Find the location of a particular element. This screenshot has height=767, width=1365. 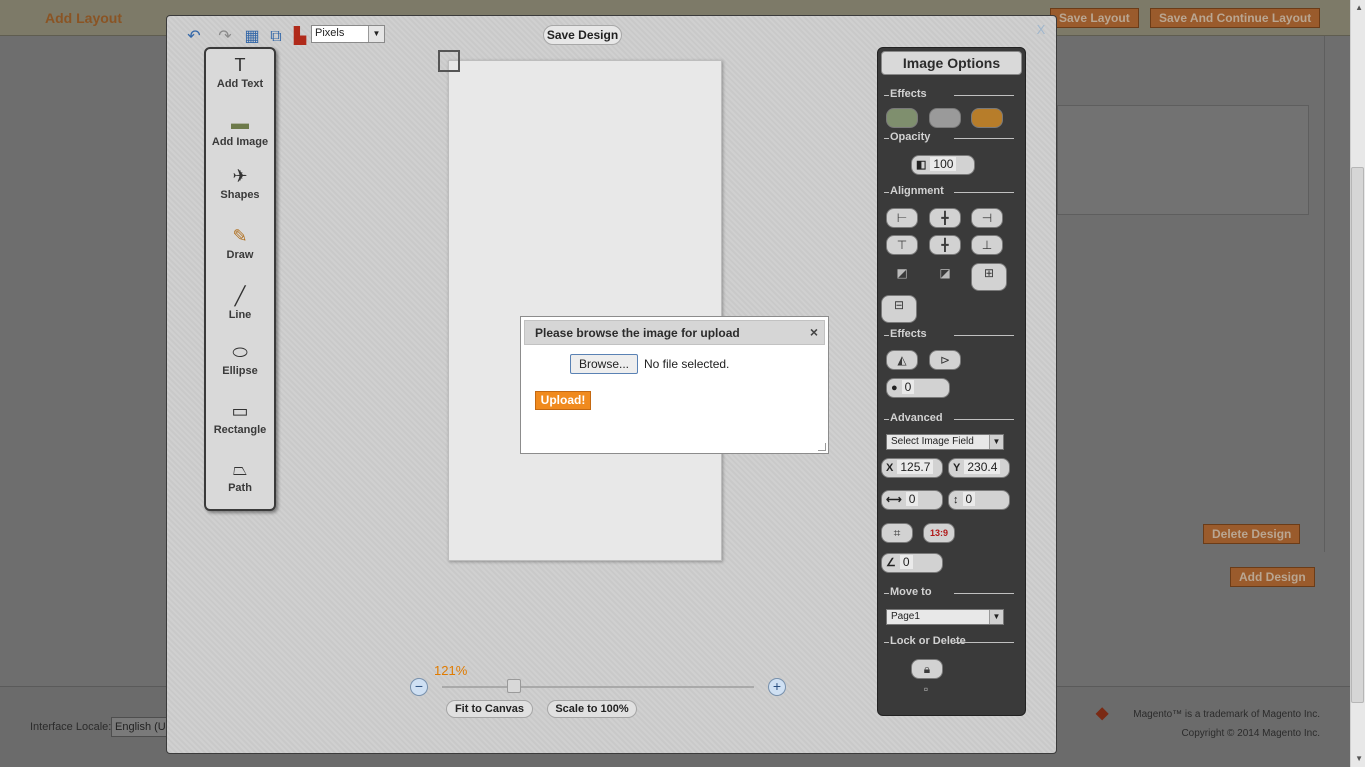

page-title: Add Layout is located at coordinates (83, 18).